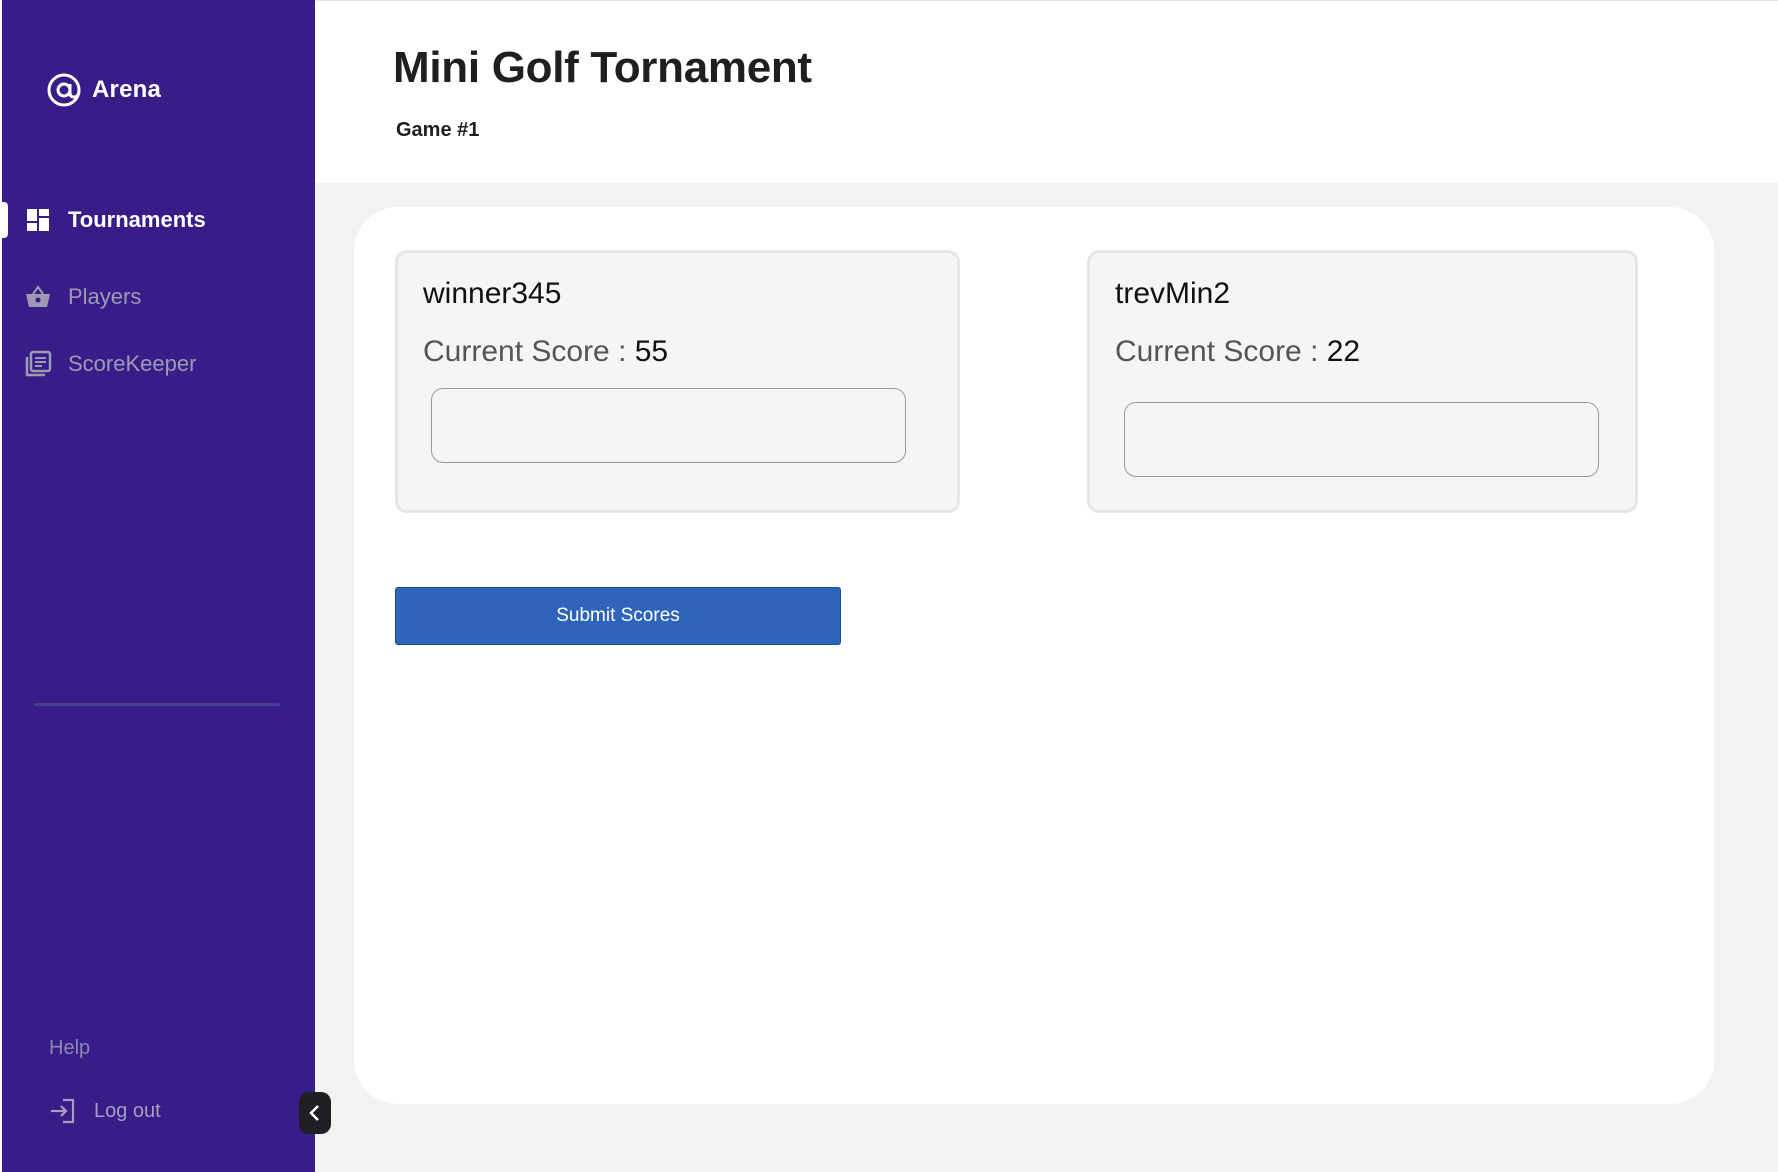 This screenshot has height=1172, width=1778. I want to click on logout-button: Log out, so click(104, 1111).